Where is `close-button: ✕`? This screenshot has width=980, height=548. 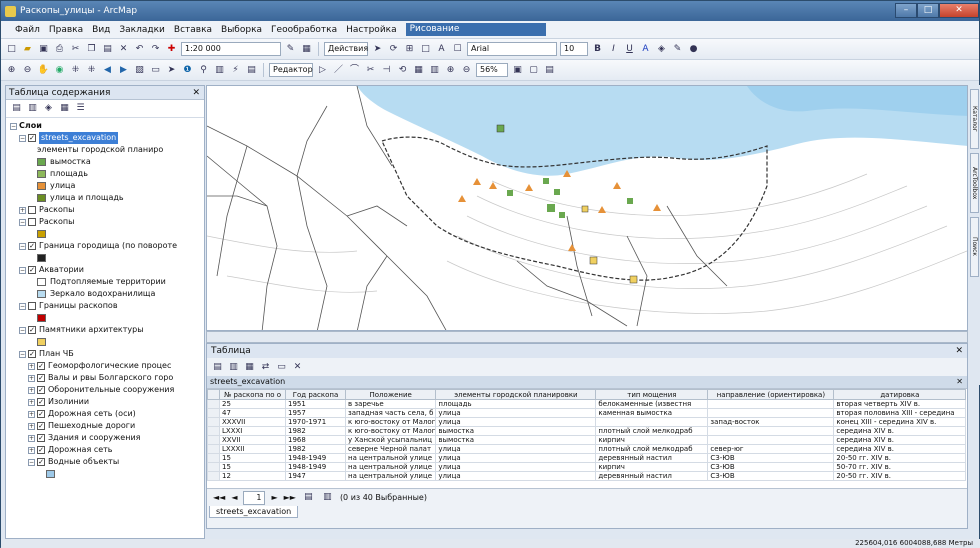 close-button: ✕ is located at coordinates (959, 10).